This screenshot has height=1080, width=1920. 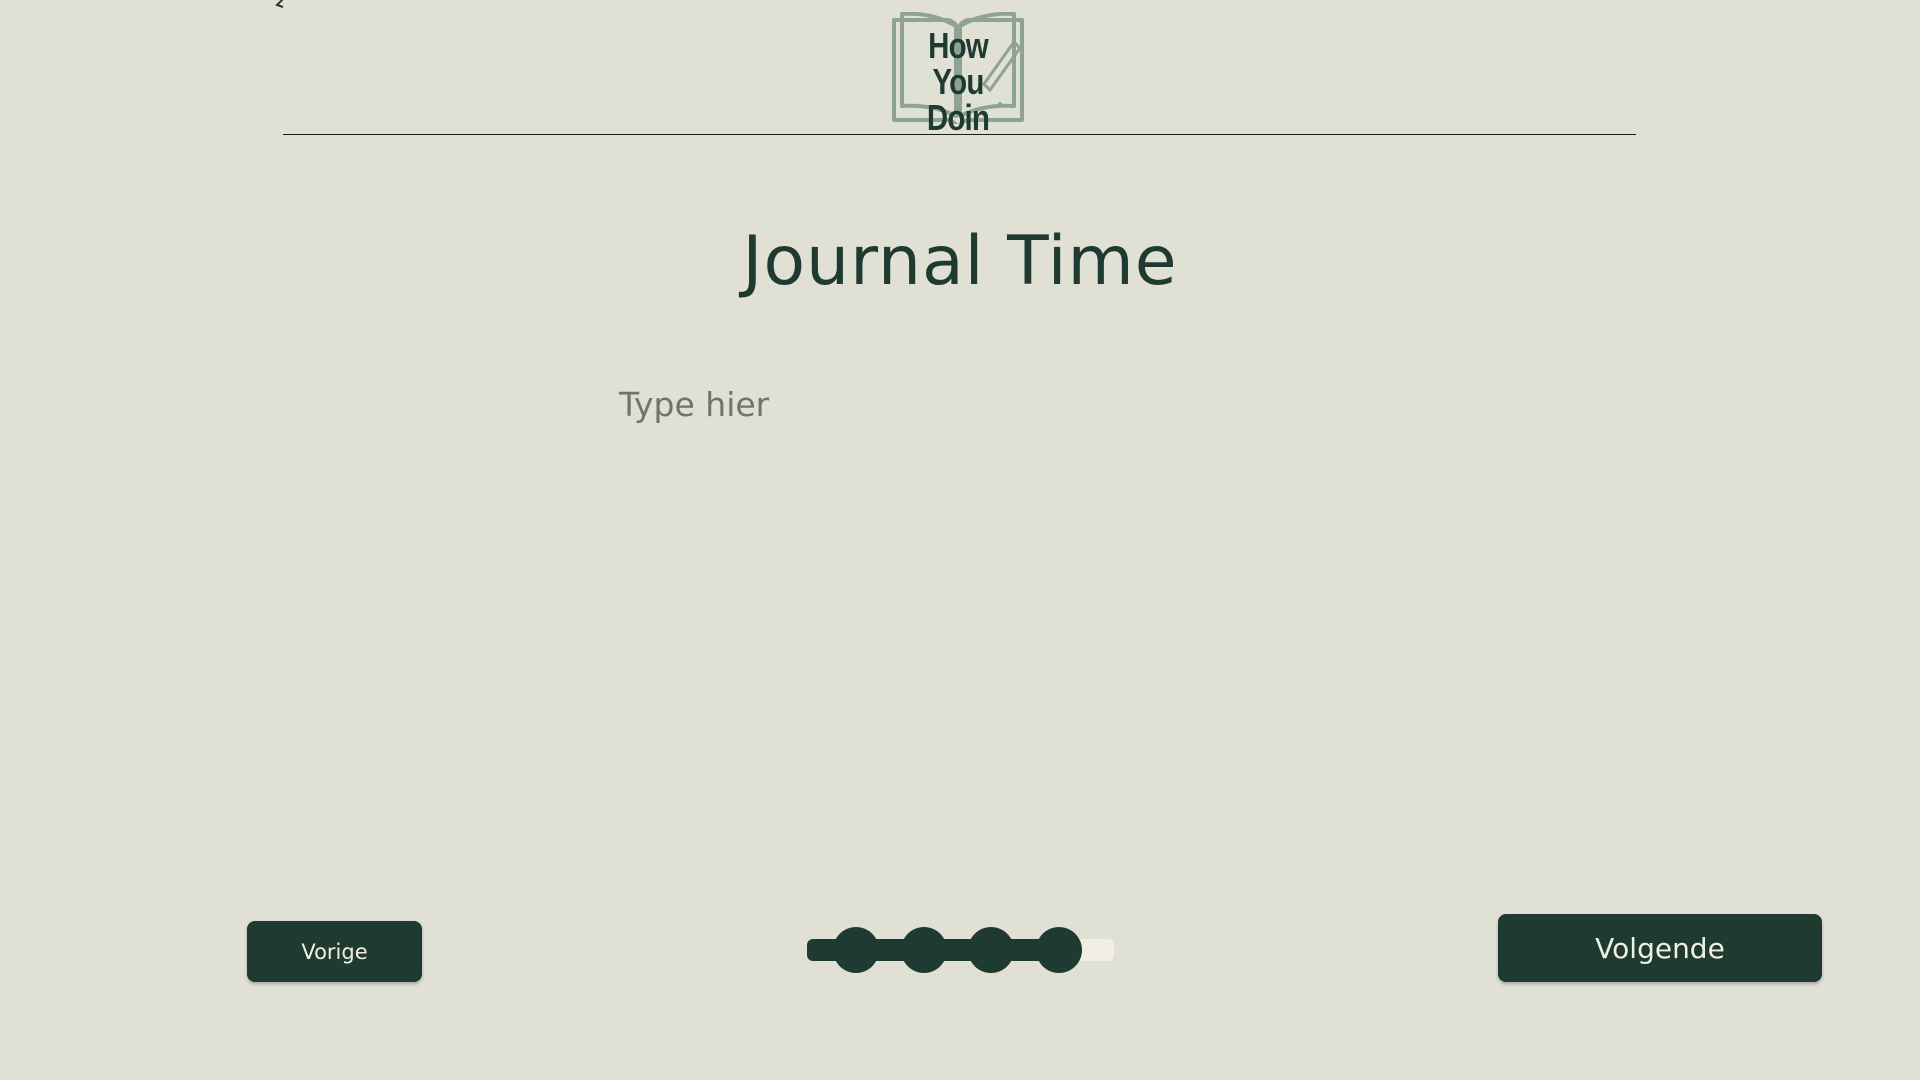 What do you see at coordinates (958, 63) in the screenshot?
I see `logo-text-line1: How You` at bounding box center [958, 63].